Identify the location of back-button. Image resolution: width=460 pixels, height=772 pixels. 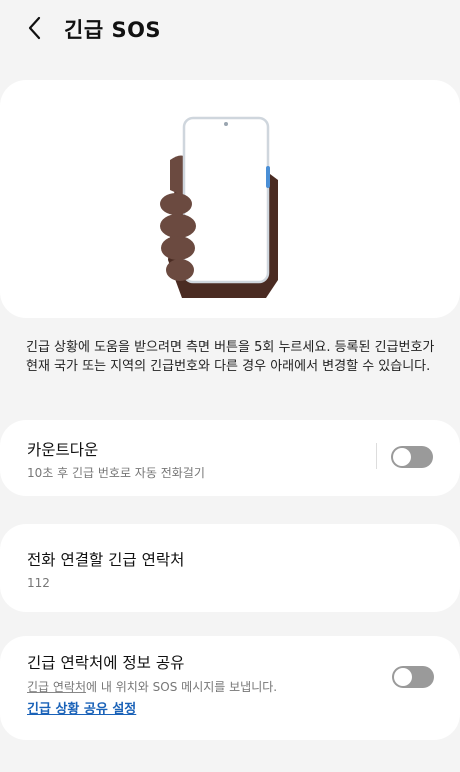
(36, 28).